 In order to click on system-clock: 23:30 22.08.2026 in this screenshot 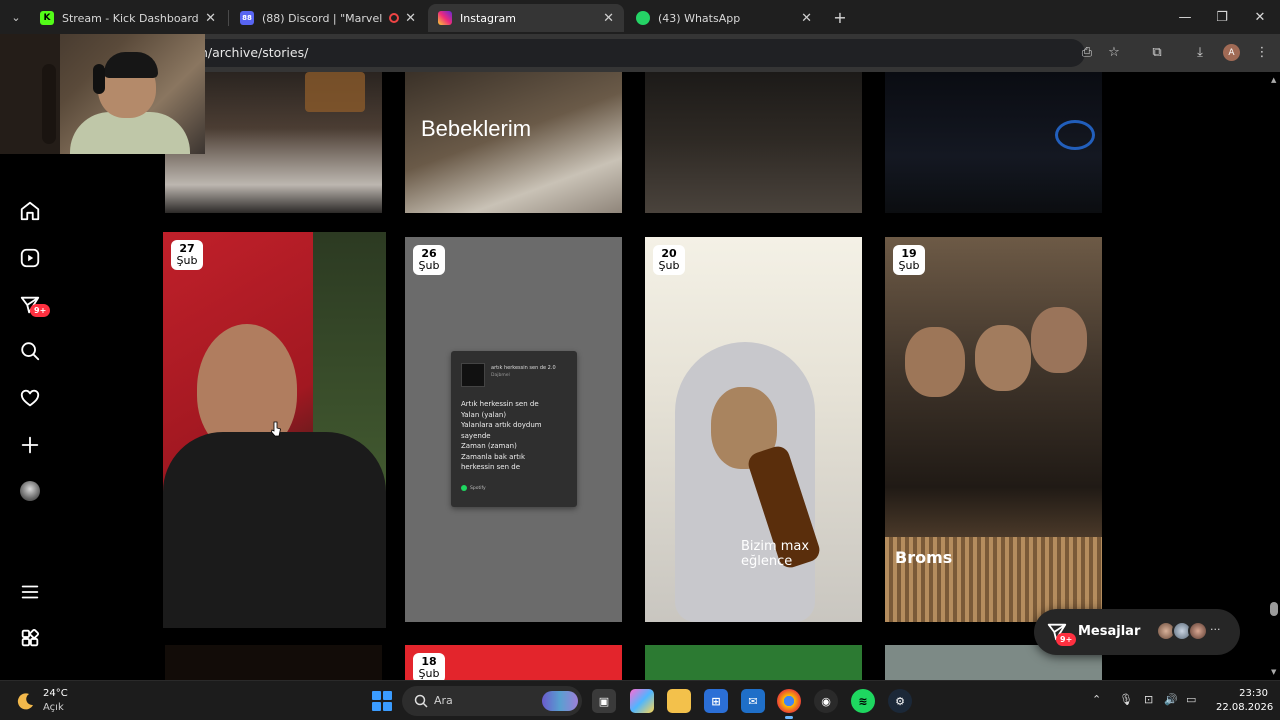, I will do `click(1244, 701)`.